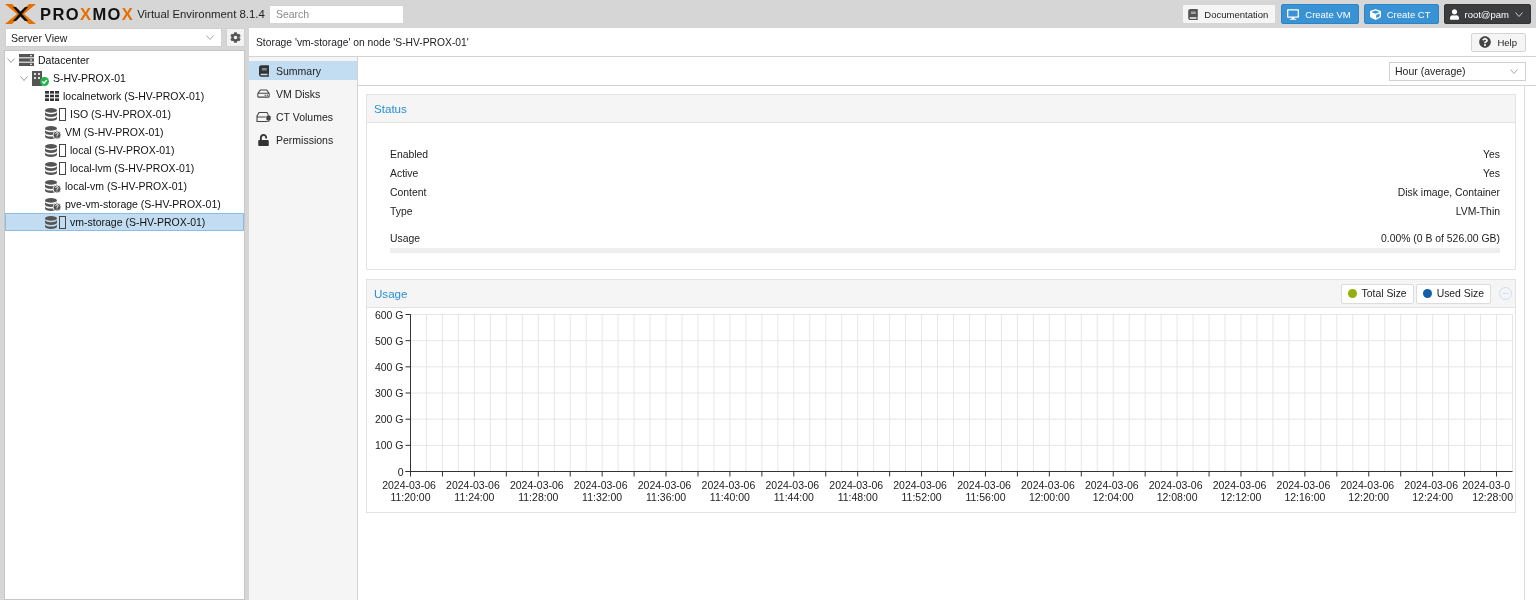 The width and height of the screenshot is (1536, 600). I want to click on field-value: LVM-Thin, so click(1477, 211).